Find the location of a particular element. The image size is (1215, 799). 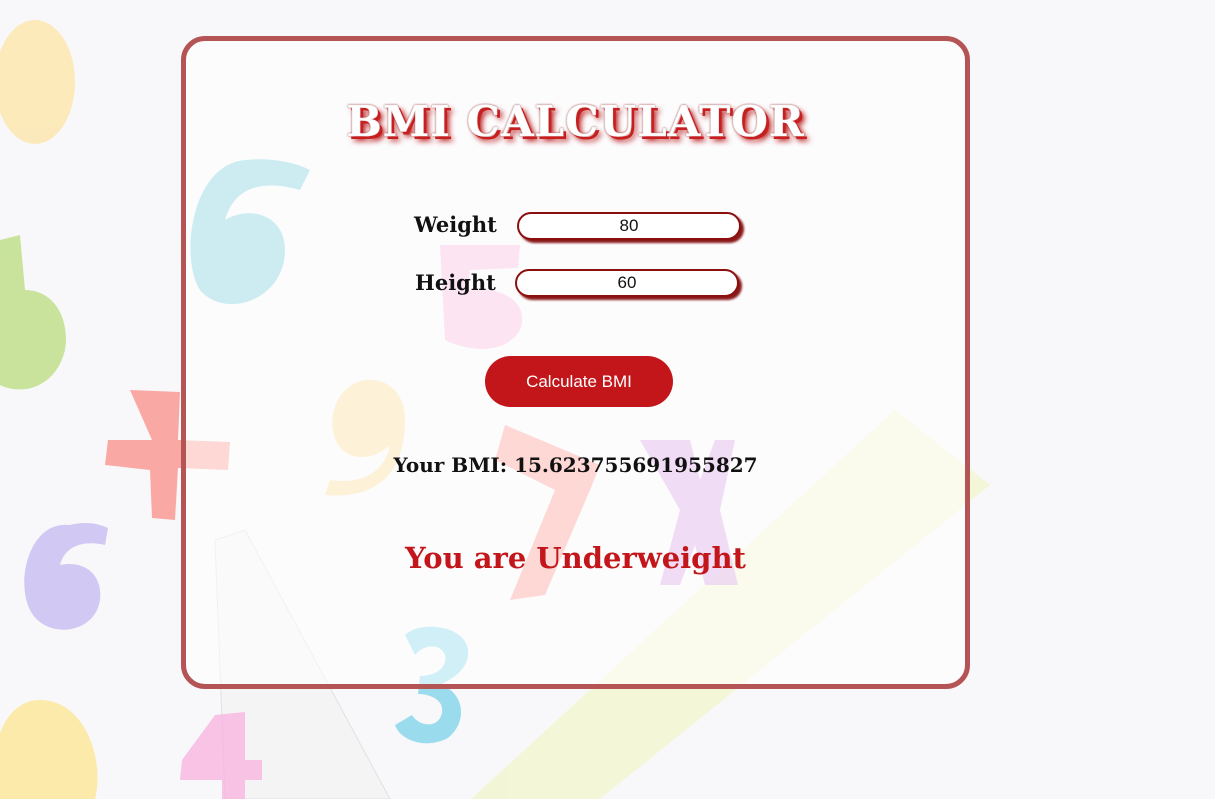

bmi-result-label: Your BMI is located at coordinates (446, 465).